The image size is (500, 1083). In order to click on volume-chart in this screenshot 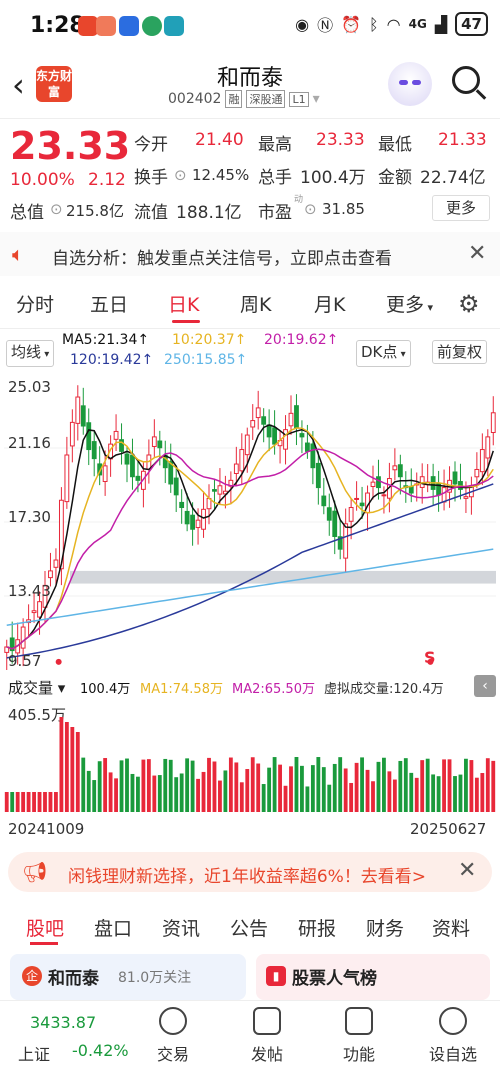, I will do `click(250, 756)`.